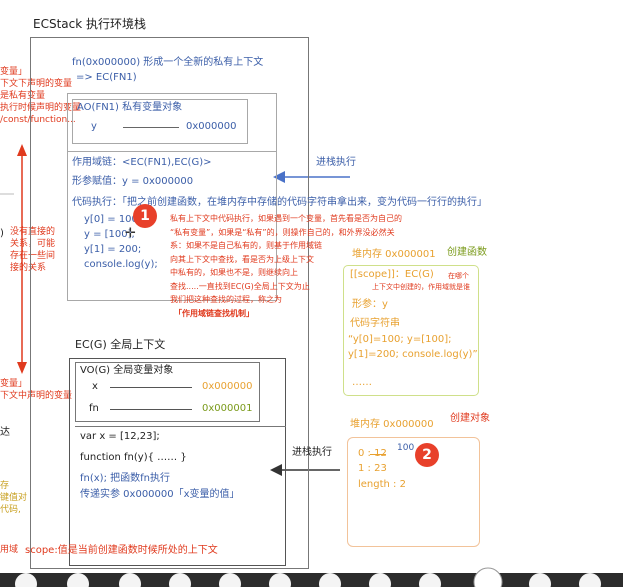 This screenshot has width=623, height=587. What do you see at coordinates (392, 274) in the screenshot?
I see `heap-fn-scope: [[scope]]：EC(G)` at bounding box center [392, 274].